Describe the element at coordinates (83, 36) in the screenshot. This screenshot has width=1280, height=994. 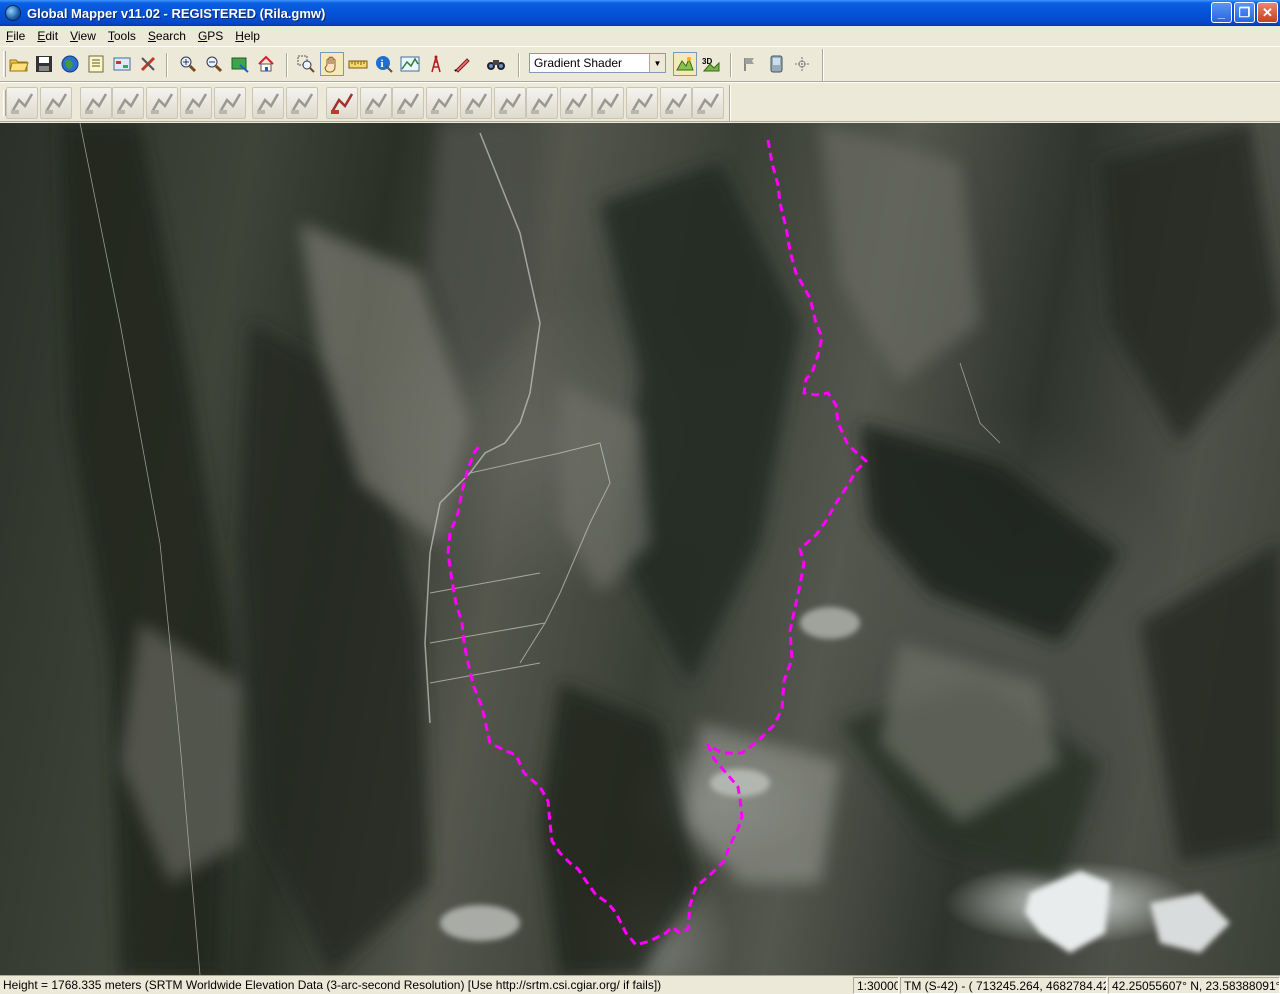
I see `menu-view: View` at that location.